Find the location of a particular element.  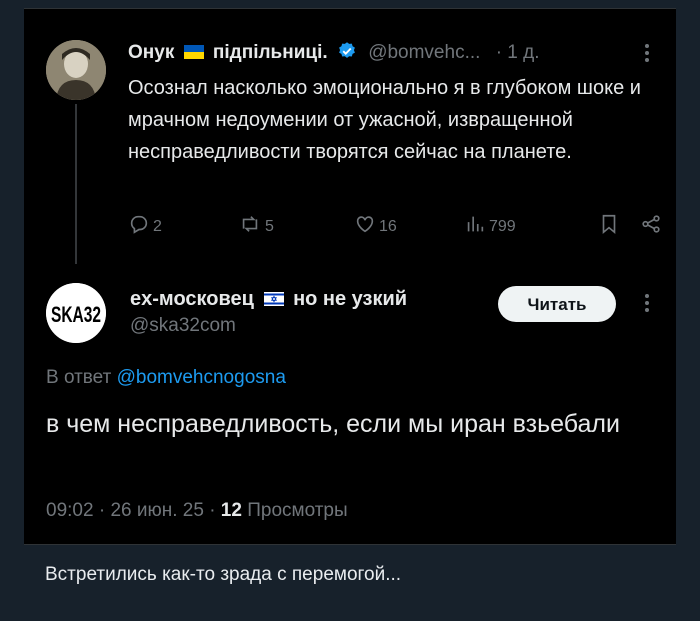

avatar-photo-icon is located at coordinates (76, 70).